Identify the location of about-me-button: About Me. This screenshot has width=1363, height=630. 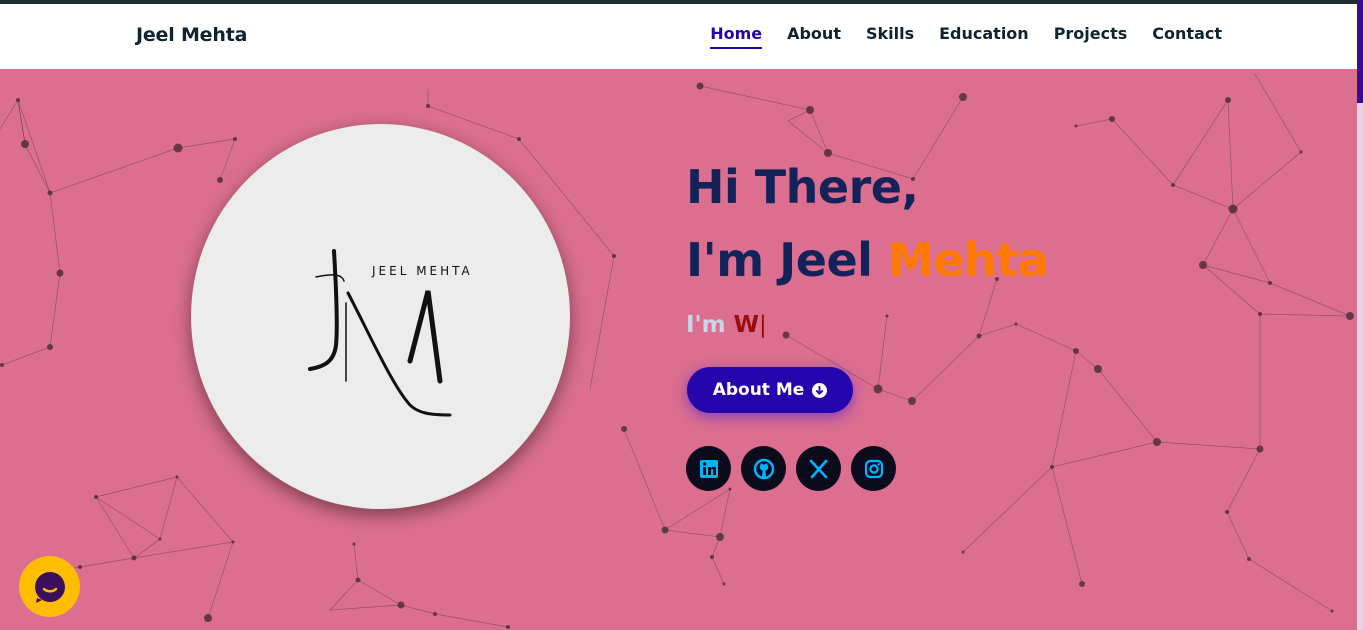
(770, 390).